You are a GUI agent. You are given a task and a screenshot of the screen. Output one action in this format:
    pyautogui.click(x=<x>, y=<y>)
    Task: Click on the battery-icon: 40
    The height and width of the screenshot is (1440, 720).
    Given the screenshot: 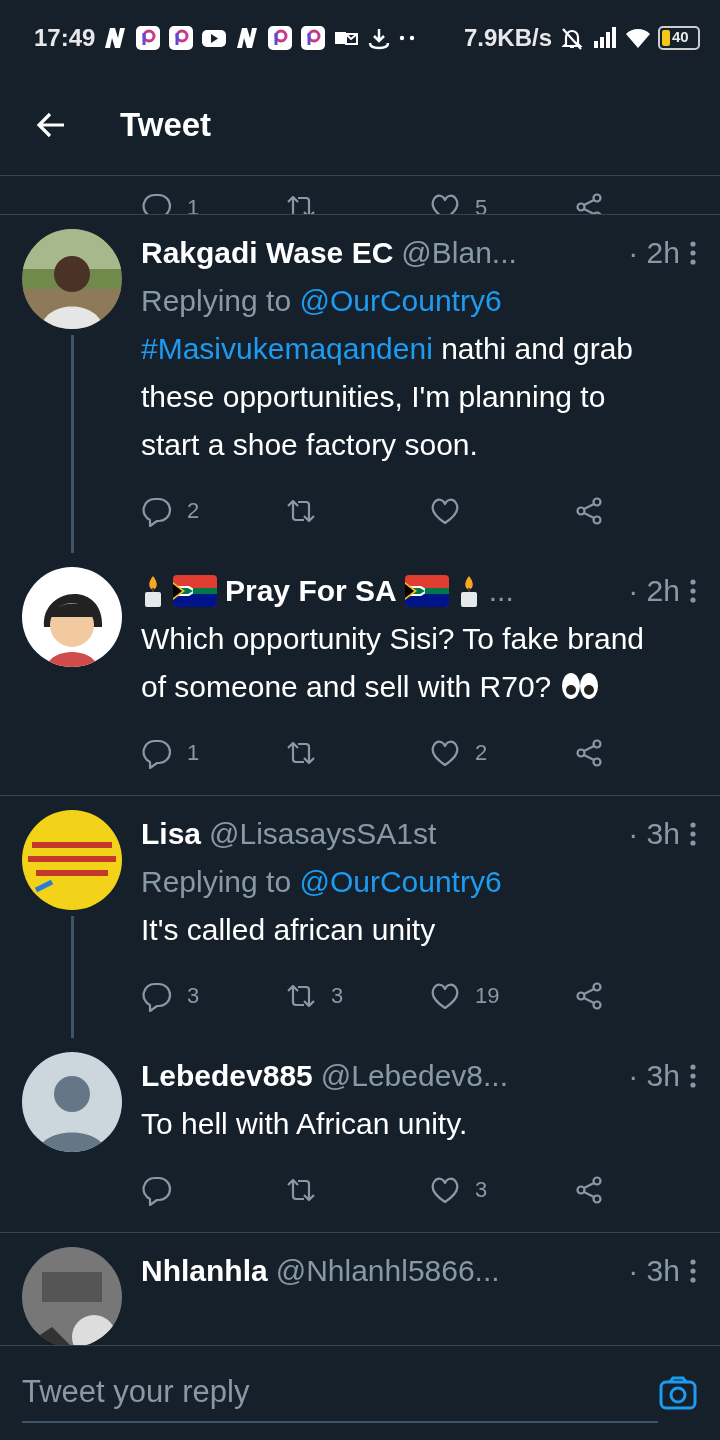 What is the action you would take?
    pyautogui.click(x=679, y=37)
    